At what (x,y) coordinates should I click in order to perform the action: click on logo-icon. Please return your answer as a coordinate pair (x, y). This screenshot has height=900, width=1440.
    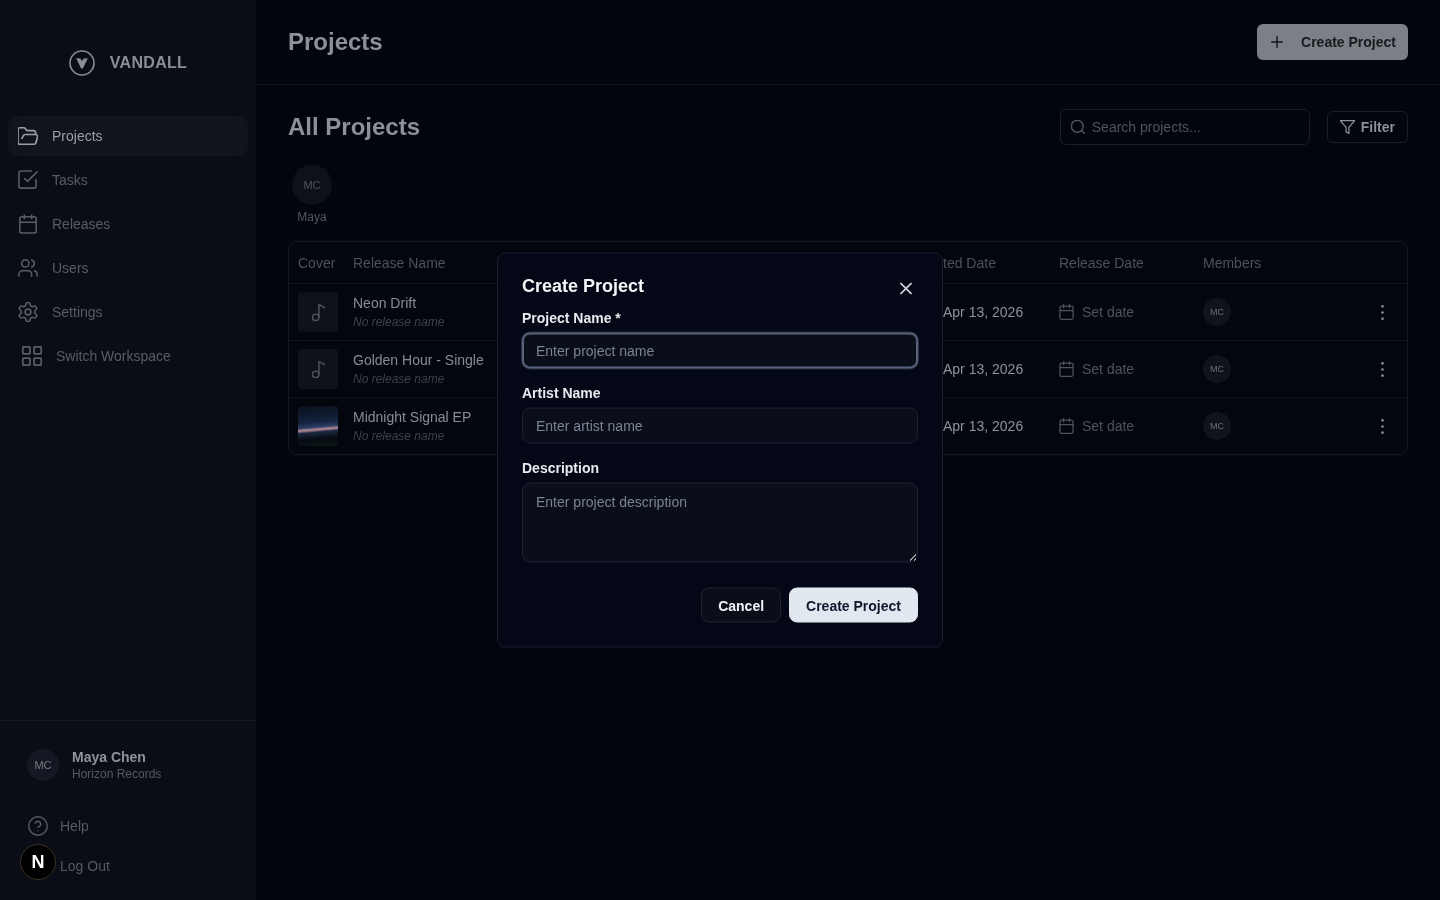
    Looking at the image, I should click on (81, 63).